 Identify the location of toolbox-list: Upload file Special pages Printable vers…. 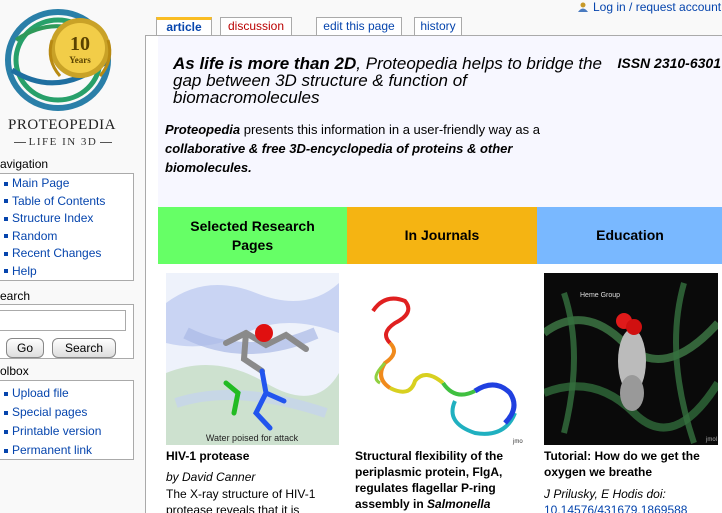
(66, 422).